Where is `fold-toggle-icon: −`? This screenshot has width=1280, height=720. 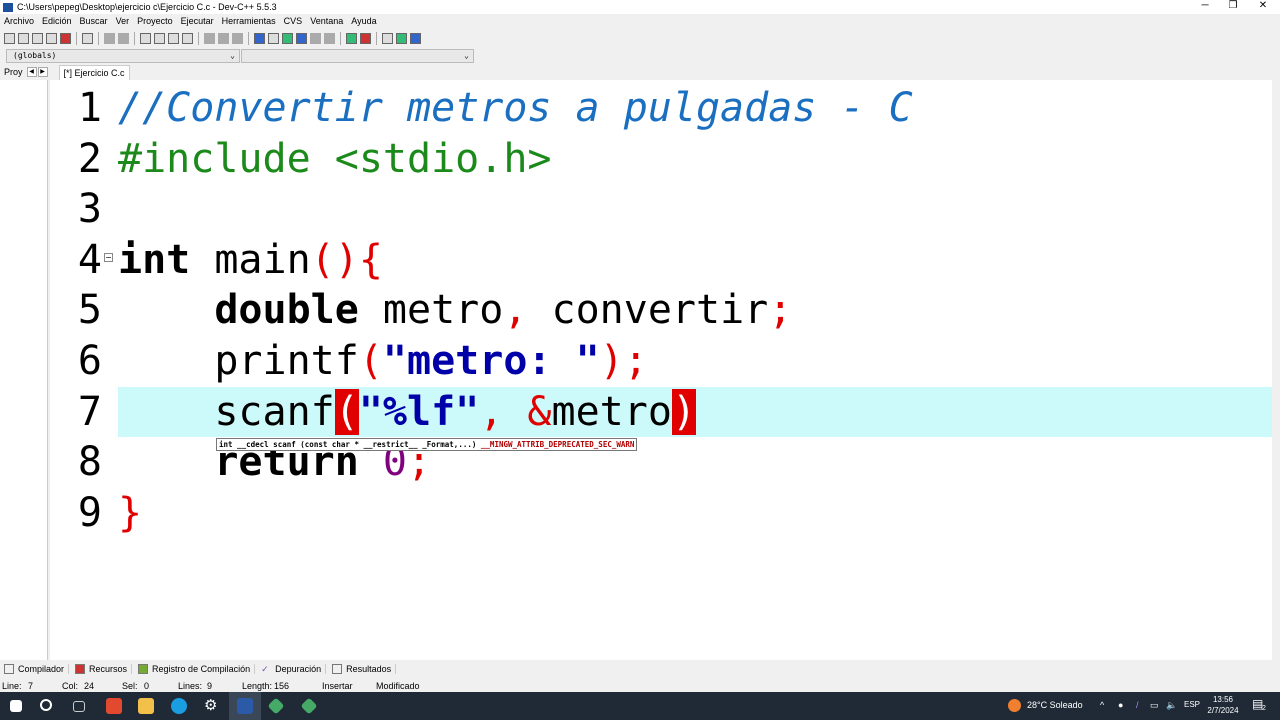
fold-toggle-icon: − is located at coordinates (108, 257).